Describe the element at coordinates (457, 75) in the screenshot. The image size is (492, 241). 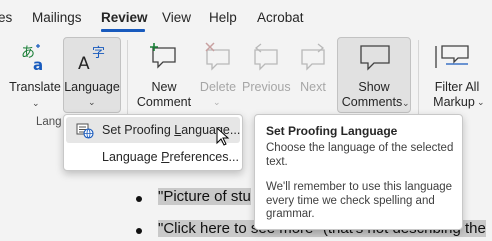
I see `filter-markup-button: Filter All Markup ⌄` at that location.